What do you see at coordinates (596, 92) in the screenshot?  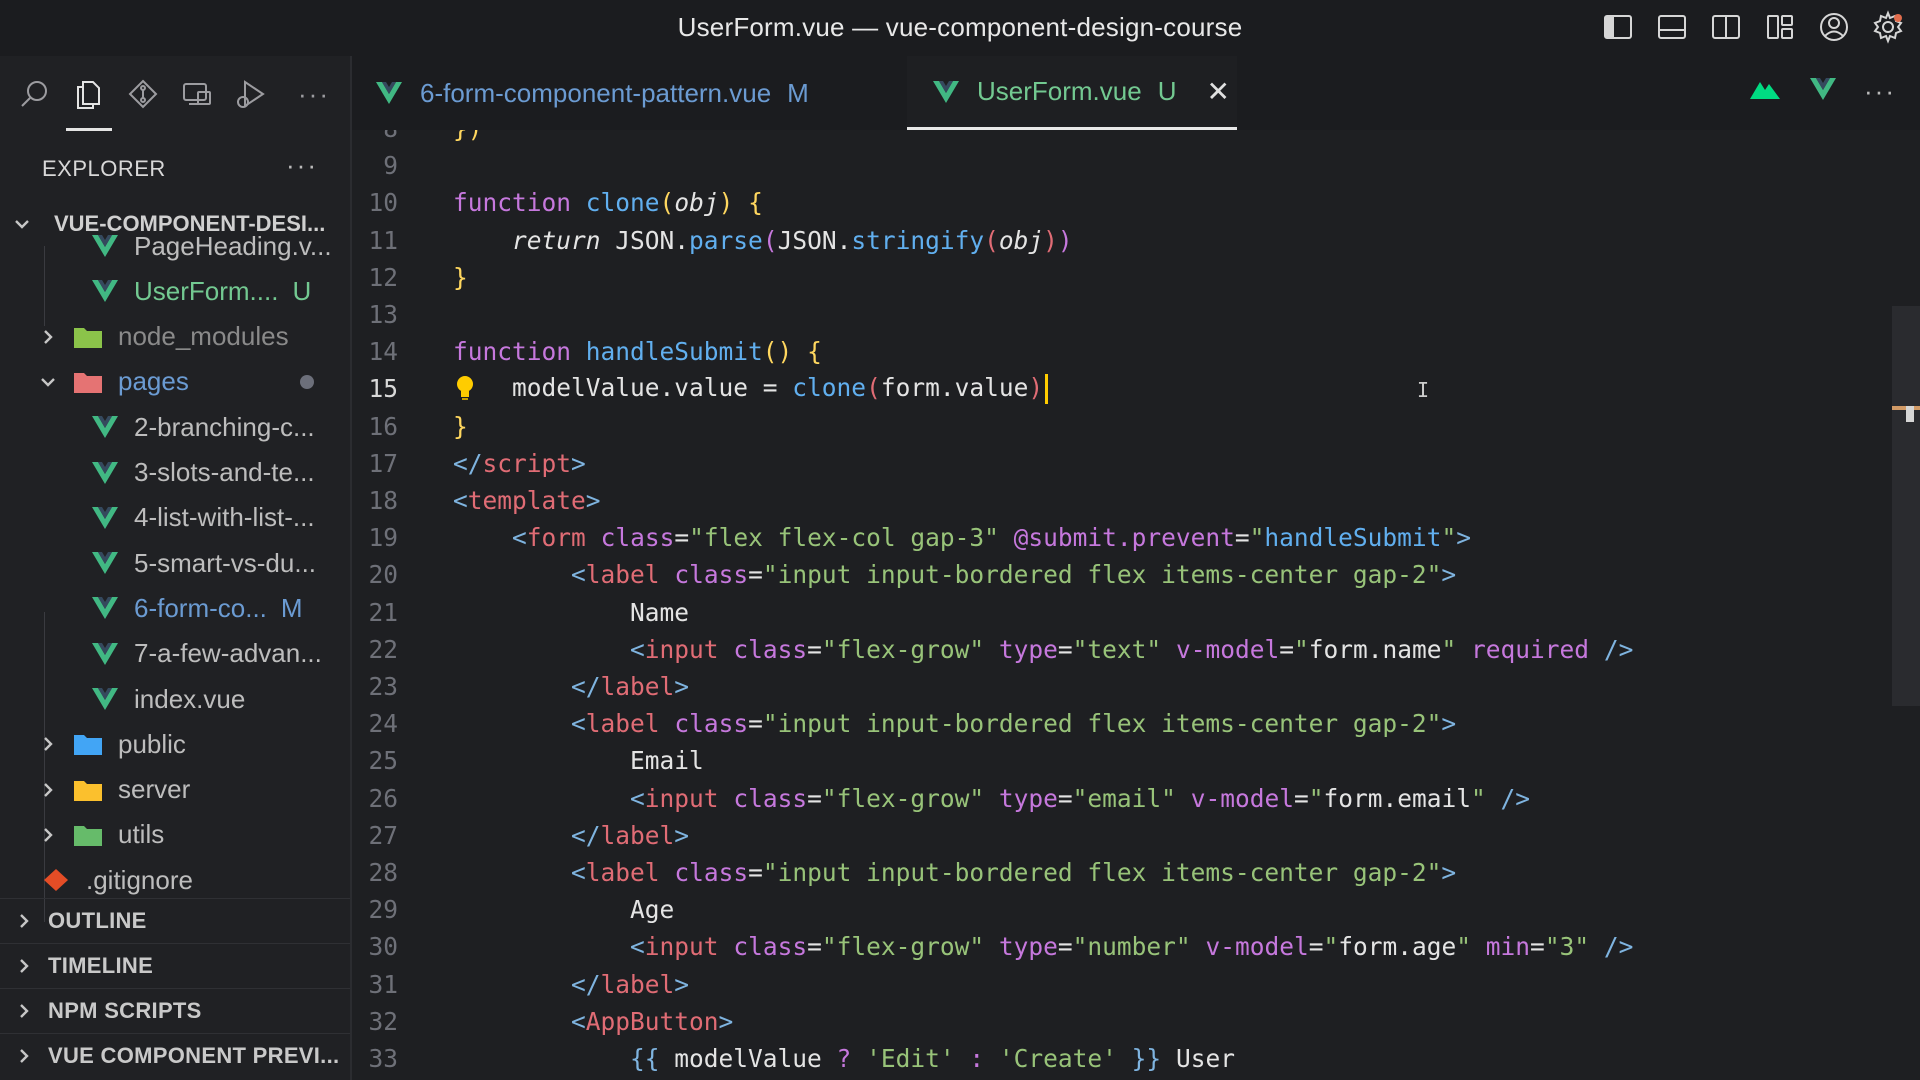 I see `tab-label: 6-form-component-pattern.vue` at bounding box center [596, 92].